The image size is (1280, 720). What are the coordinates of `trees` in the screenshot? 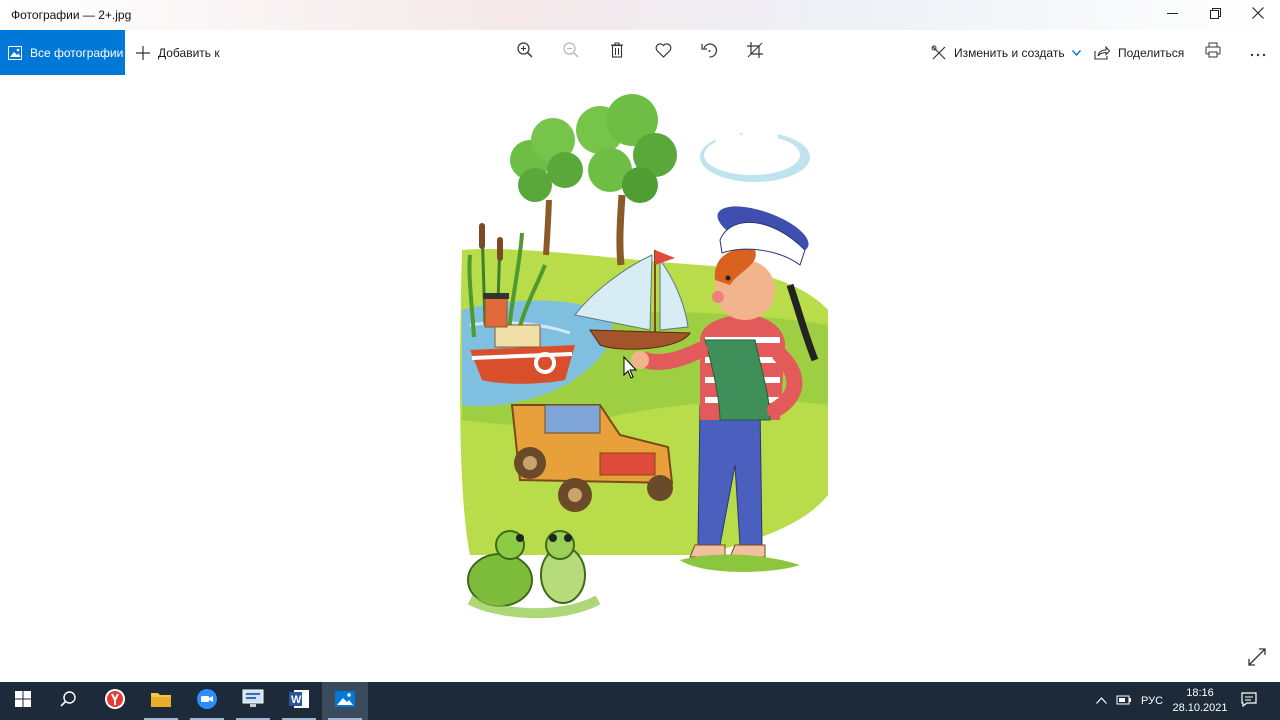 It's located at (593, 180).